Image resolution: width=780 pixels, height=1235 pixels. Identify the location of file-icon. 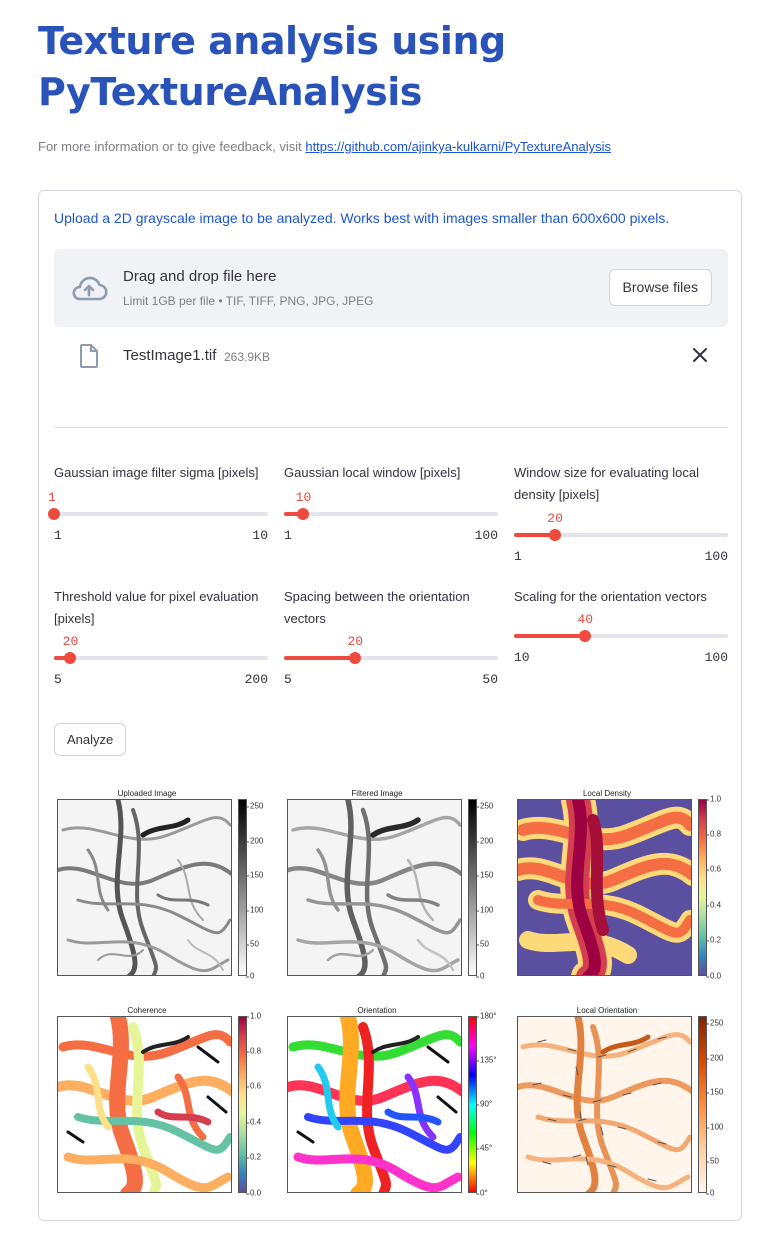
(89, 356).